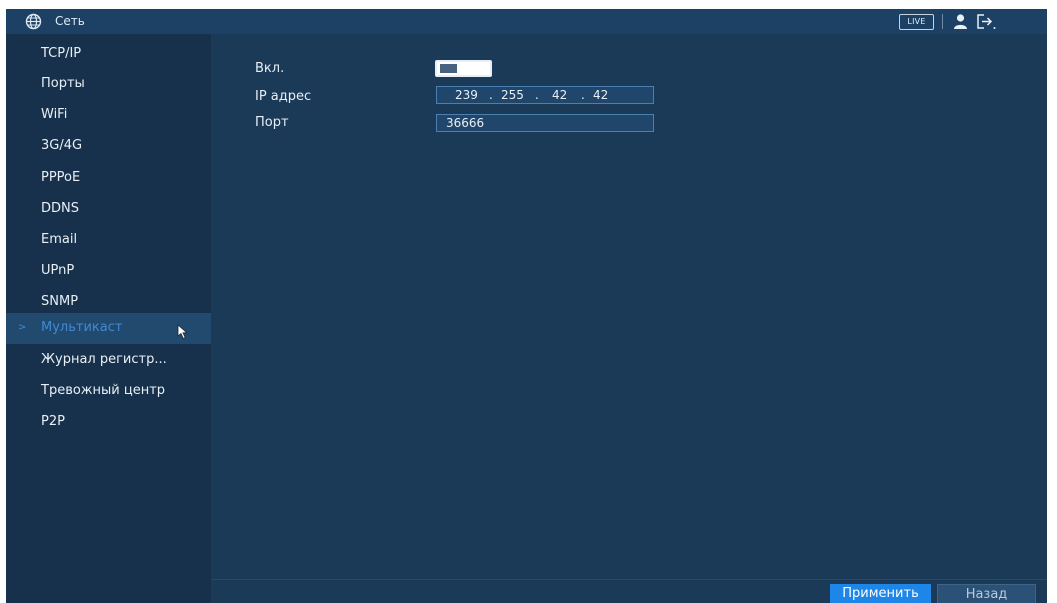  What do you see at coordinates (33, 21) in the screenshot?
I see `globe-icon` at bounding box center [33, 21].